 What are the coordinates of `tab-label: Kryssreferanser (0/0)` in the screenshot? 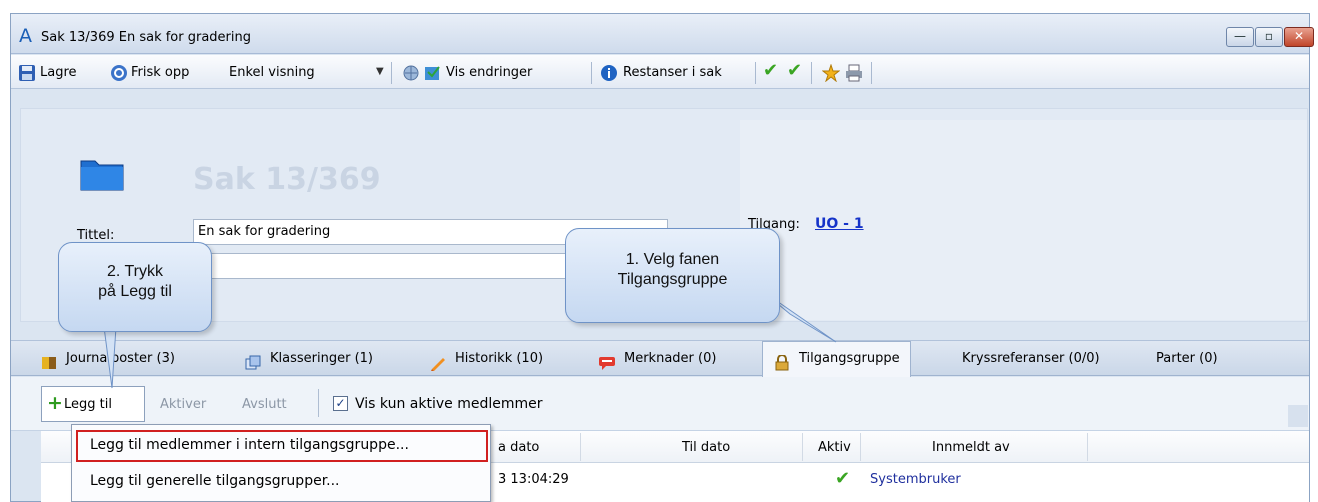 It's located at (1031, 358).